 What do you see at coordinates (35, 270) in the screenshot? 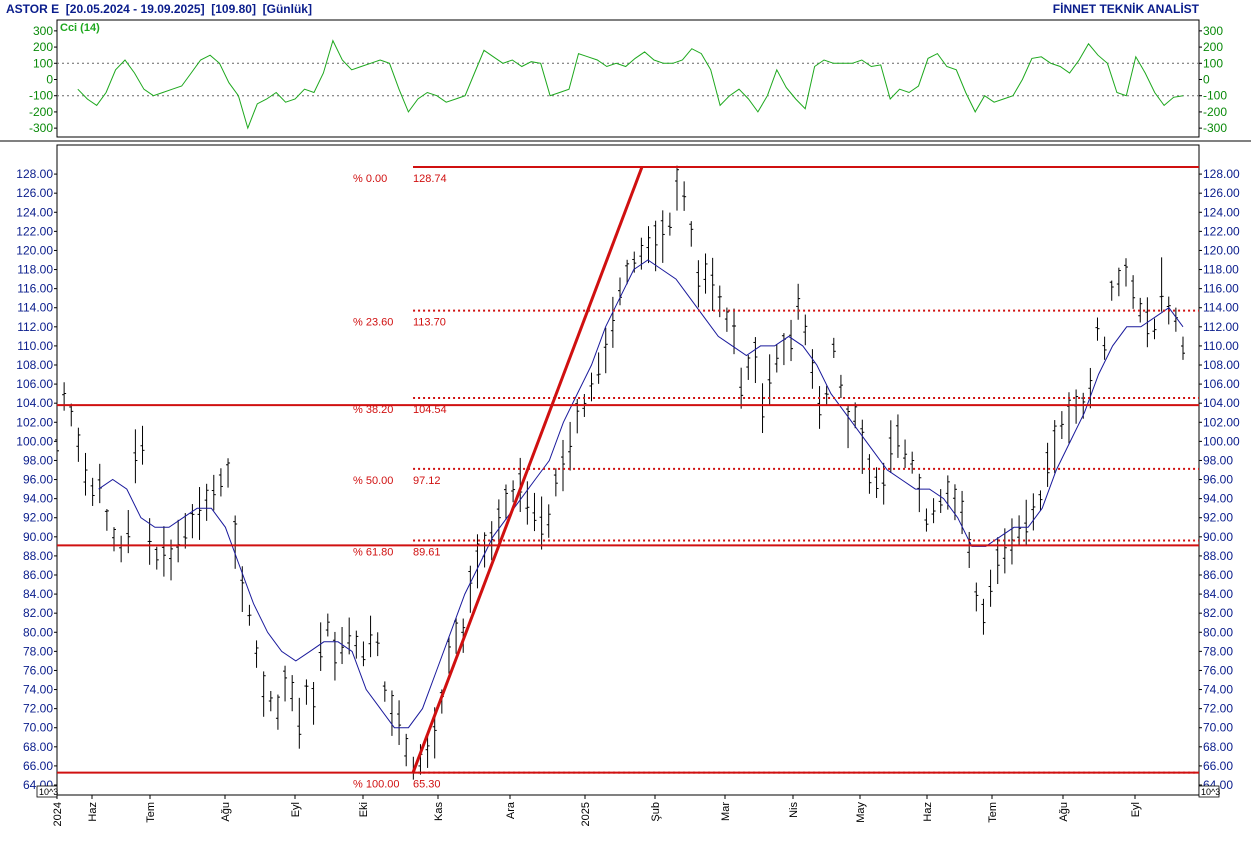
I see `price-y-tick-label-left: 118.00` at bounding box center [35, 270].